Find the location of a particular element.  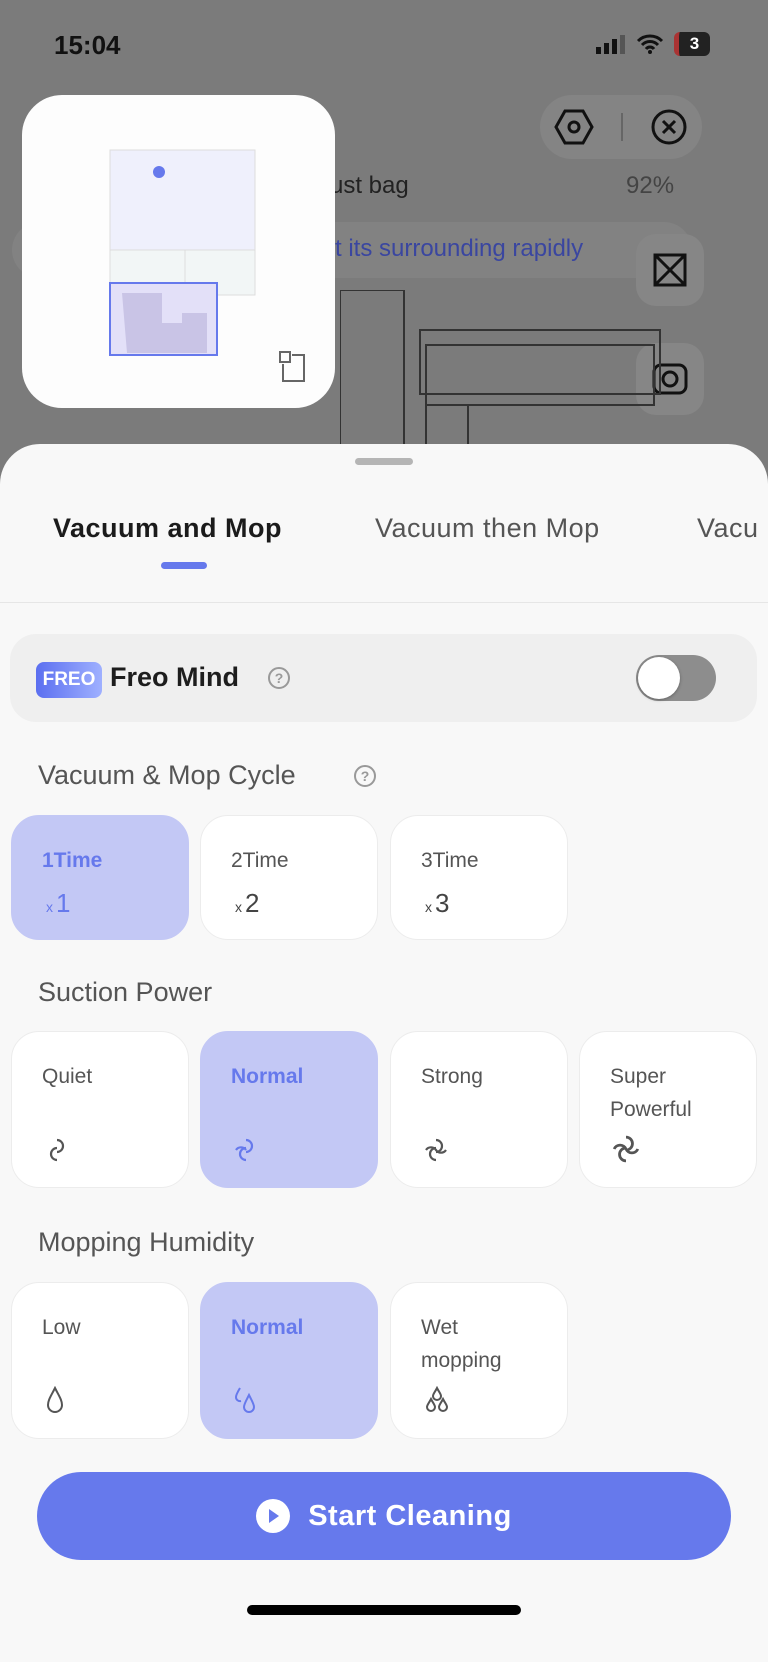

active-tab-indicator is located at coordinates (184, 565).